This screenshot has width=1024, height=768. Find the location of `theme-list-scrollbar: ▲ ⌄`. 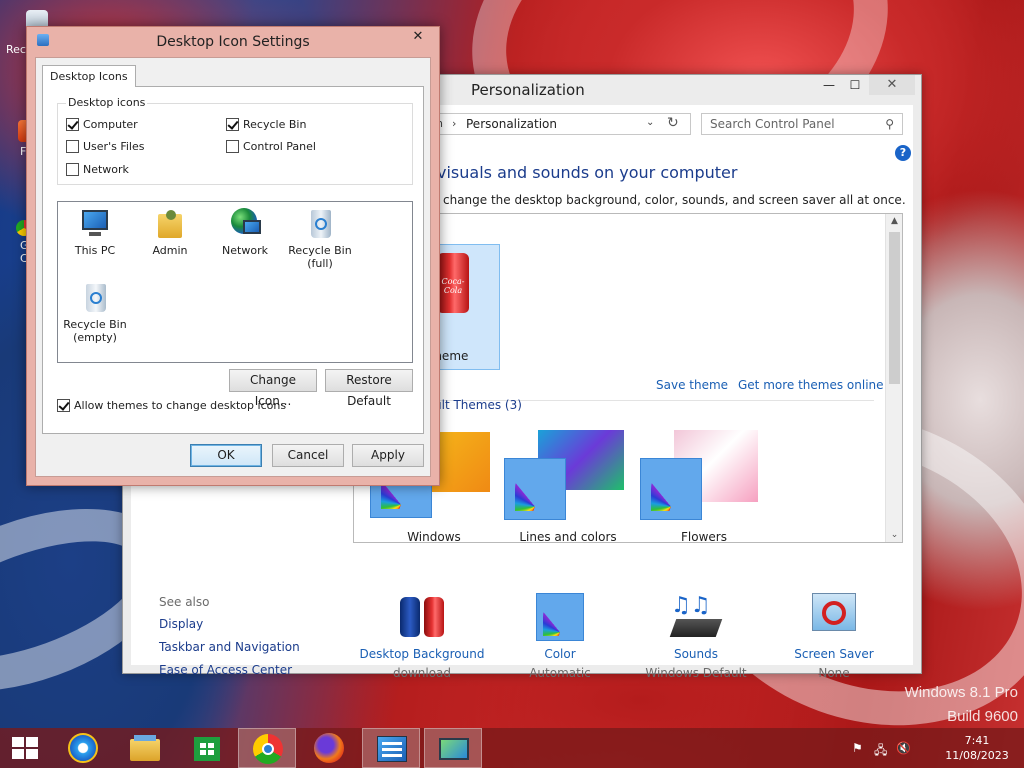

theme-list-scrollbar: ▲ ⌄ is located at coordinates (893, 378).